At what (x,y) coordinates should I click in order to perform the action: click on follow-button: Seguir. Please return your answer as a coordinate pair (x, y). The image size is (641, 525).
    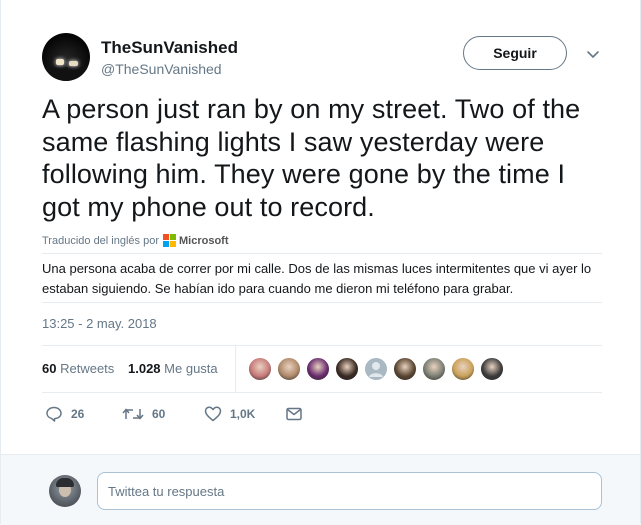
    Looking at the image, I should click on (515, 53).